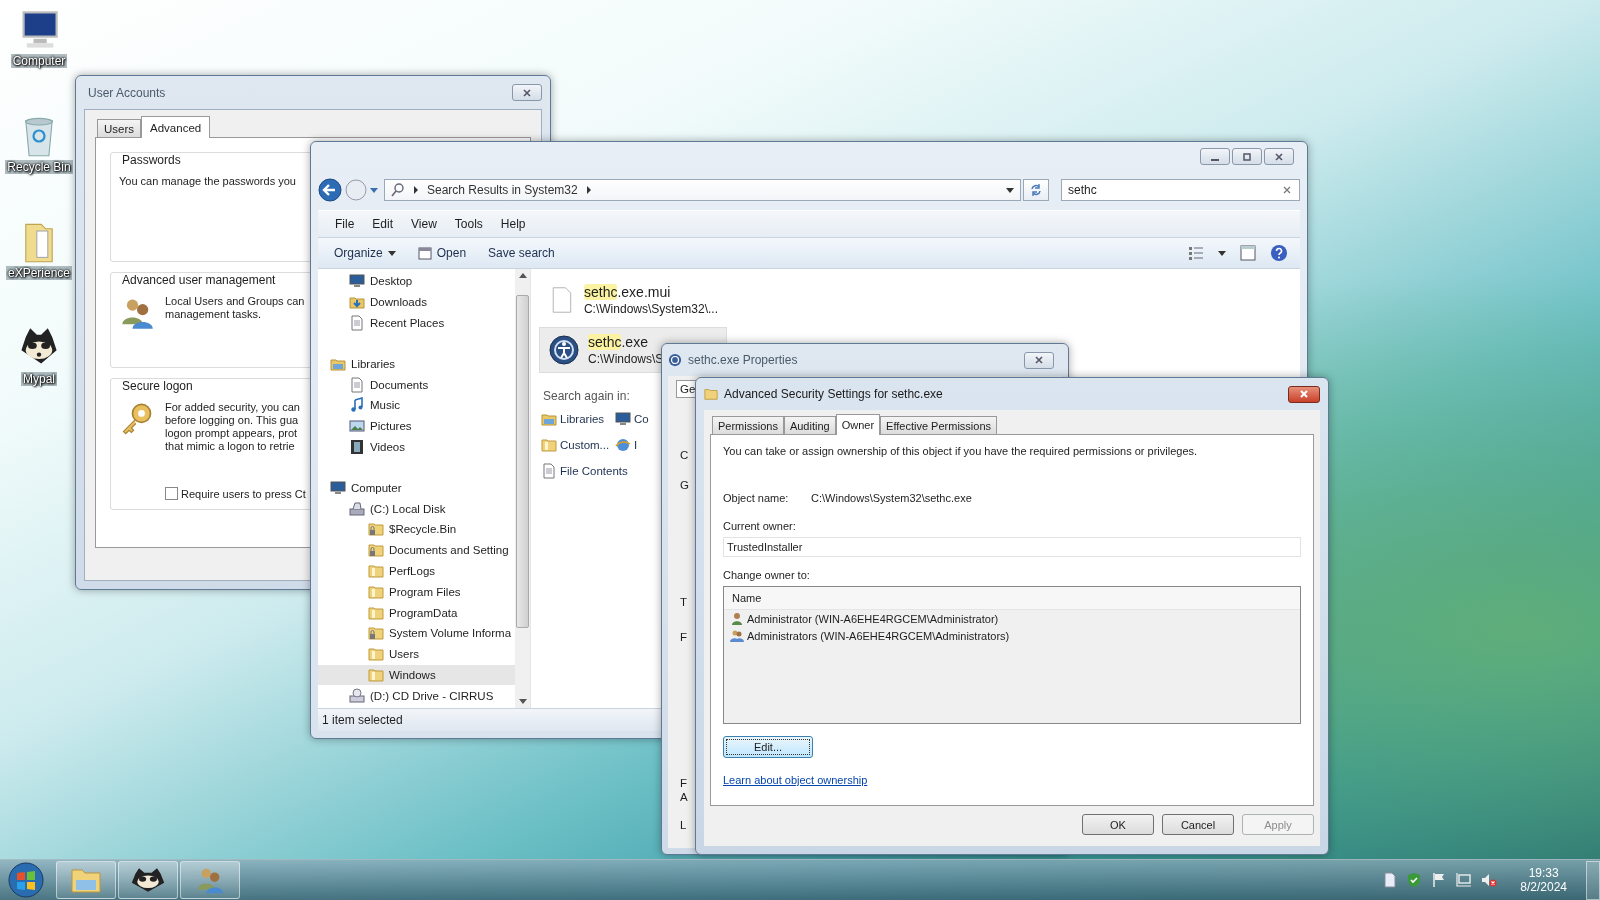 The height and width of the screenshot is (900, 1600). I want to click on toolbar-button: Save search, so click(521, 253).